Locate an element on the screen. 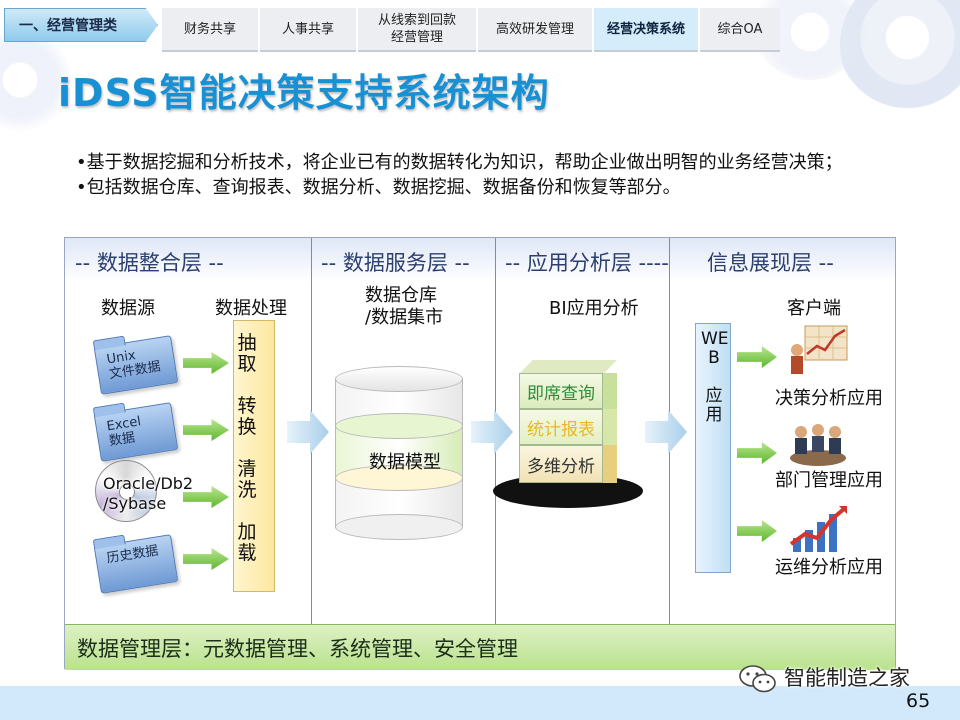 The width and height of the screenshot is (960, 720). decision-chart-icon is located at coordinates (819, 349).